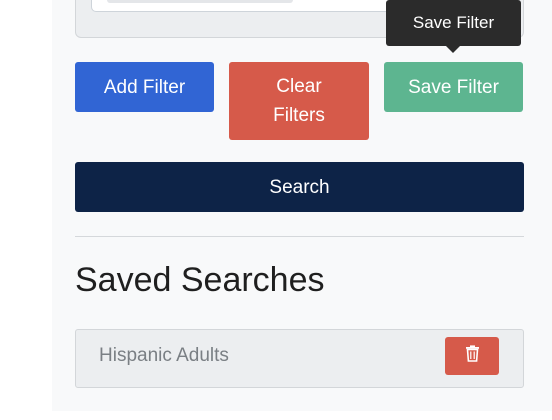 This screenshot has height=420, width=552. I want to click on clear-filters-button: Clear Filters, so click(299, 101).